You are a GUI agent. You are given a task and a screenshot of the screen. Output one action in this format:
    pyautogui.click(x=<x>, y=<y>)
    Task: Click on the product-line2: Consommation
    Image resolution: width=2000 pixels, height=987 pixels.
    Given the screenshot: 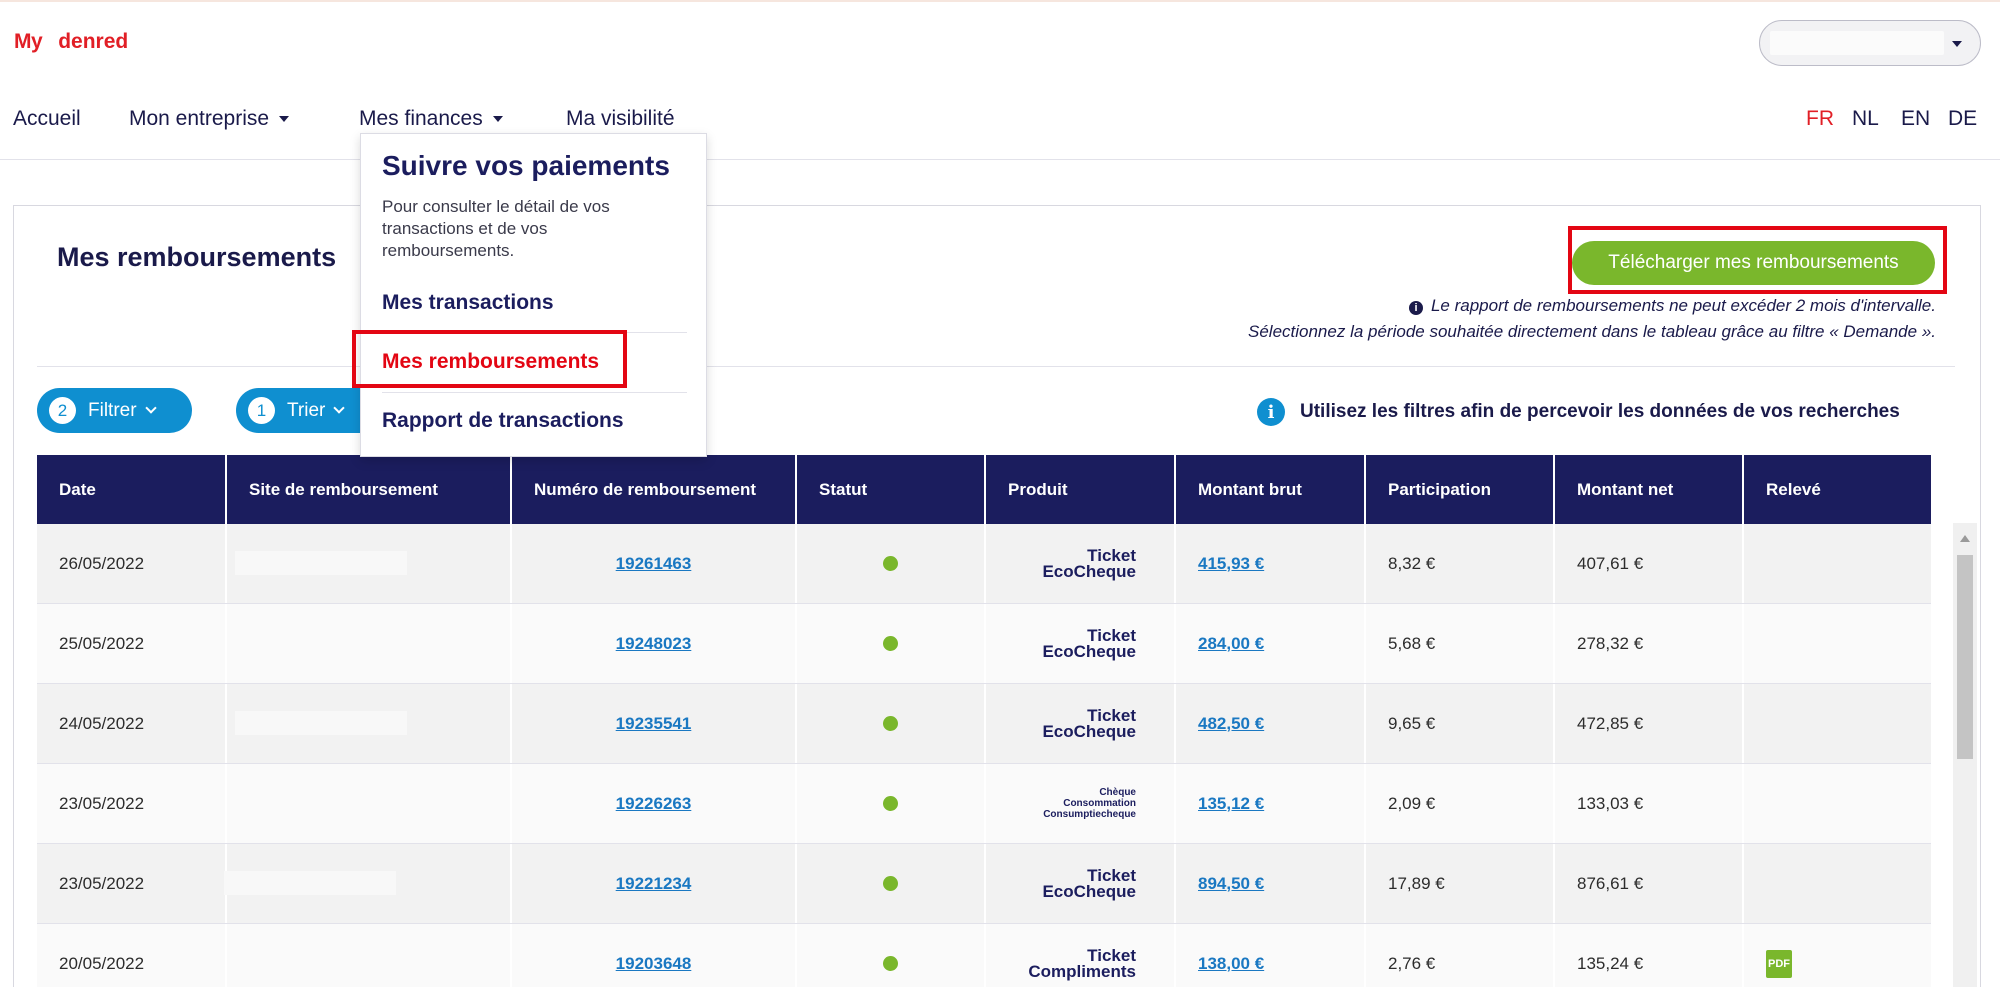 What is the action you would take?
    pyautogui.click(x=1099, y=803)
    